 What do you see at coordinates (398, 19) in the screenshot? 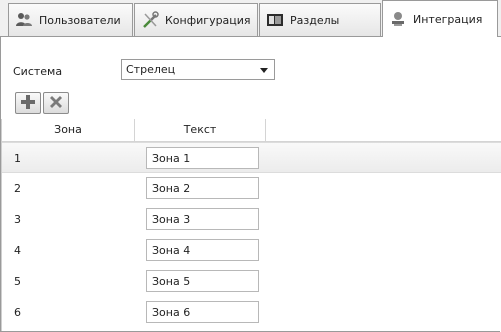
I see `integration-icon` at bounding box center [398, 19].